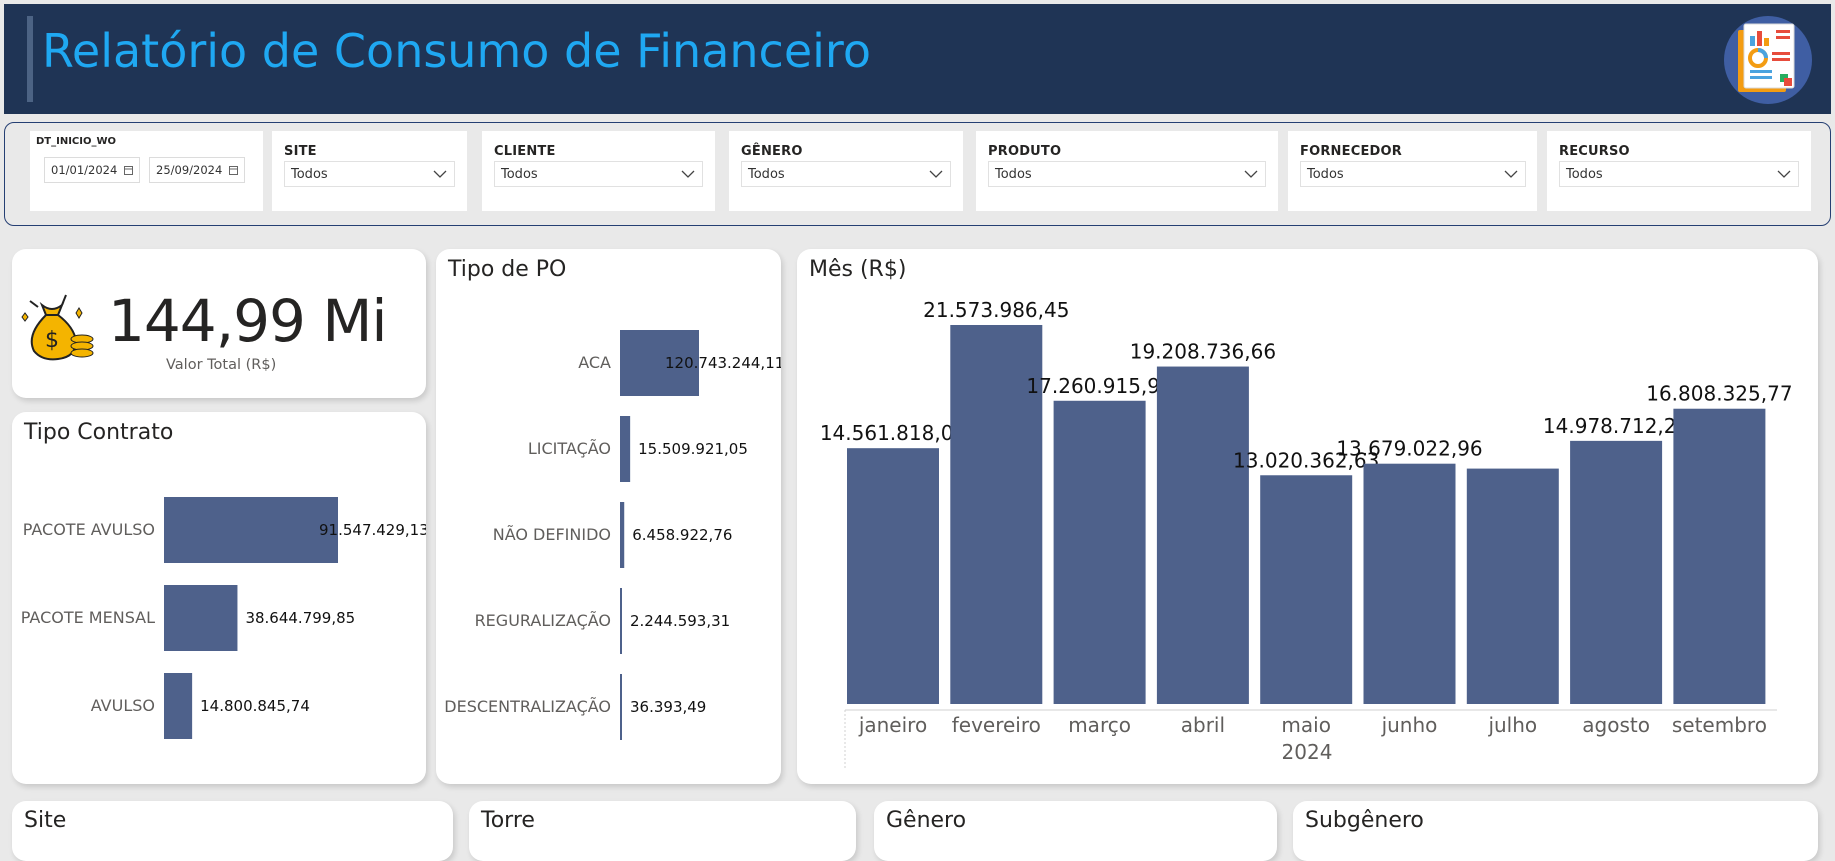 The height and width of the screenshot is (861, 1835). Describe the element at coordinates (89, 529) in the screenshot. I see `category-label: PACOTE AVULSO` at that location.